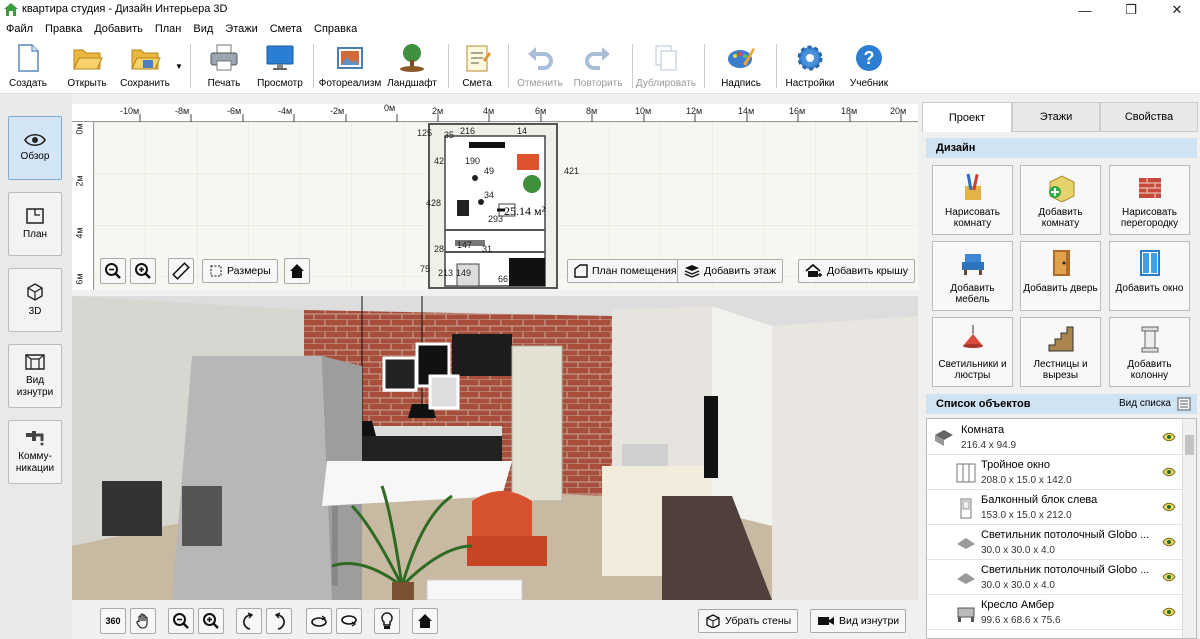  Describe the element at coordinates (1054, 613) in the screenshot. I see `list-item: Кресло Амбер 99.6 x 68.6 x 75.6` at that location.